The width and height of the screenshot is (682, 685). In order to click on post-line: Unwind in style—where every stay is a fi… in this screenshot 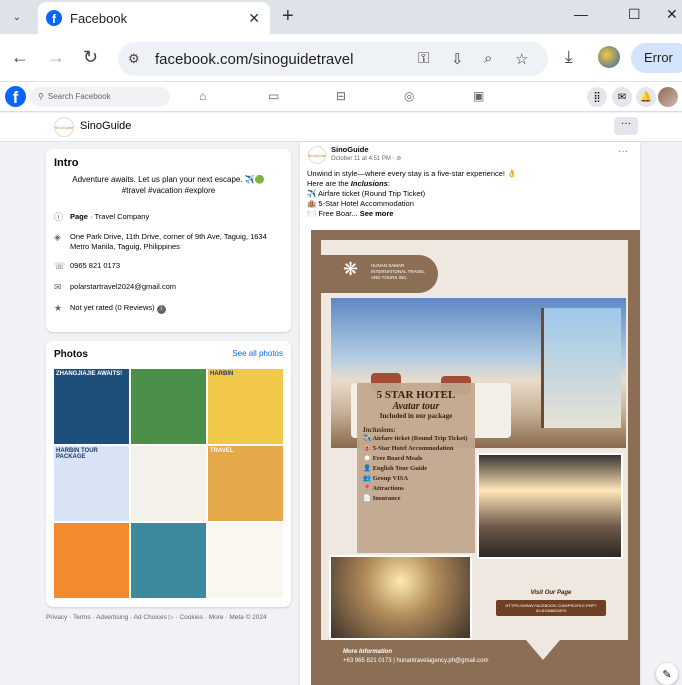, I will do `click(412, 173)`.